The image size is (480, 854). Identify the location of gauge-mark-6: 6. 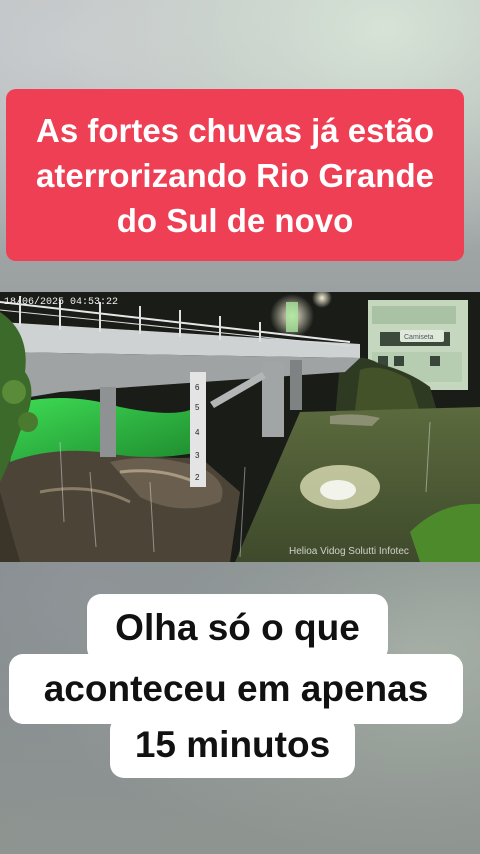
(197, 387).